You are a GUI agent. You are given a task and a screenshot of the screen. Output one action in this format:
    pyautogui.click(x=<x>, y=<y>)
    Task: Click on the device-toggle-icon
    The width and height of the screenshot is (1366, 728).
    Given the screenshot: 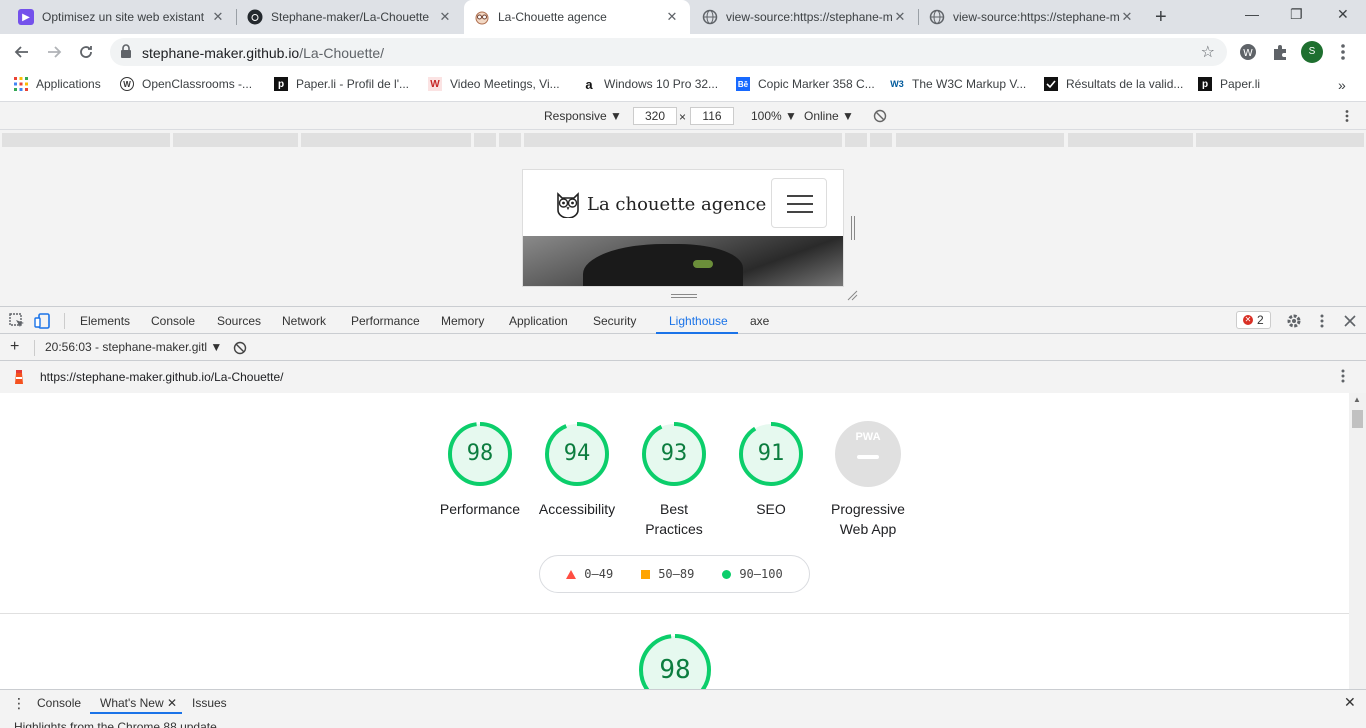 What is the action you would take?
    pyautogui.click(x=43, y=321)
    